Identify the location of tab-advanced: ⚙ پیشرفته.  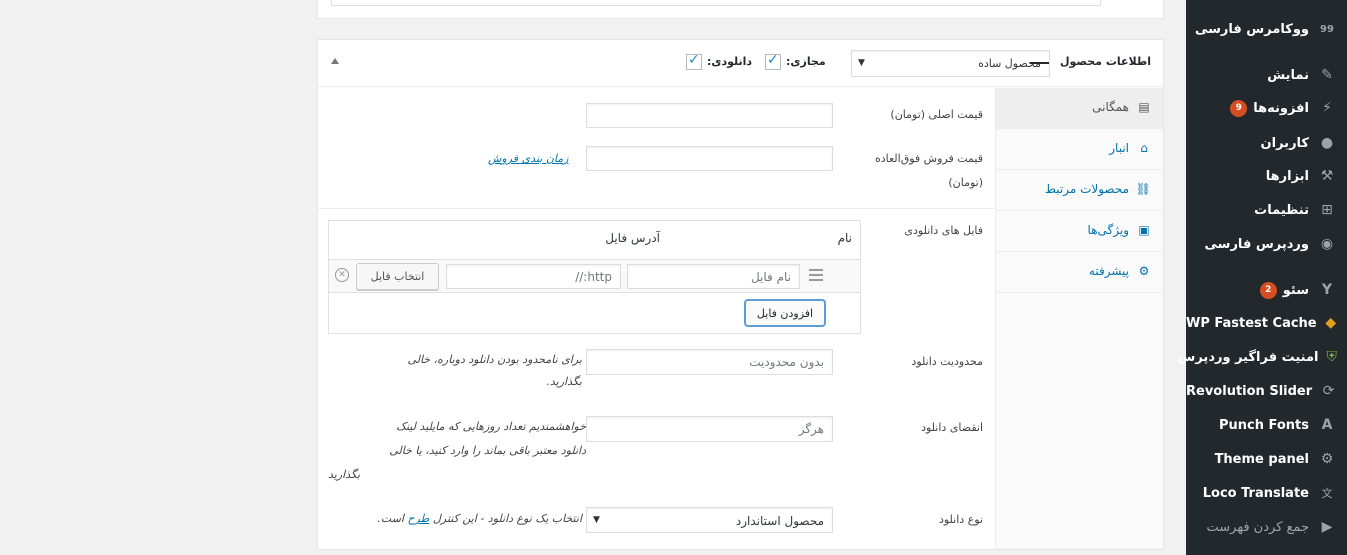
(1079, 272).